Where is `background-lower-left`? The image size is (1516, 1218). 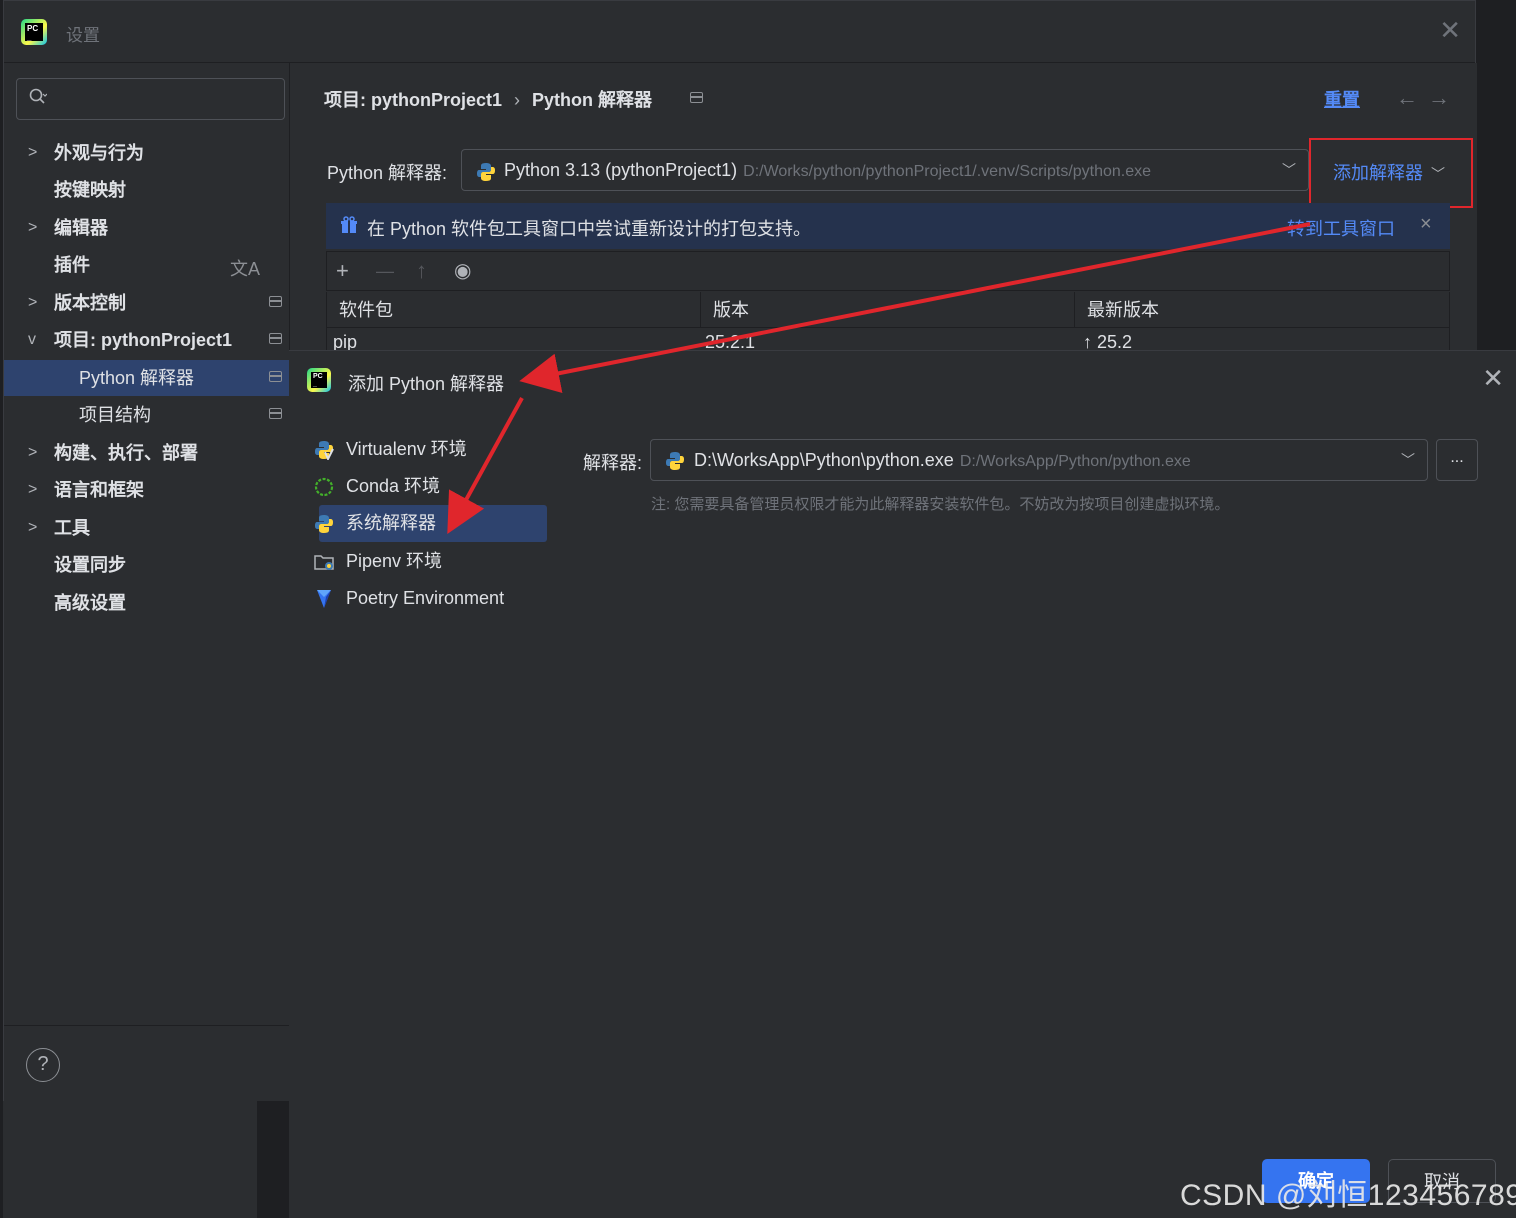 background-lower-left is located at coordinates (146, 1159).